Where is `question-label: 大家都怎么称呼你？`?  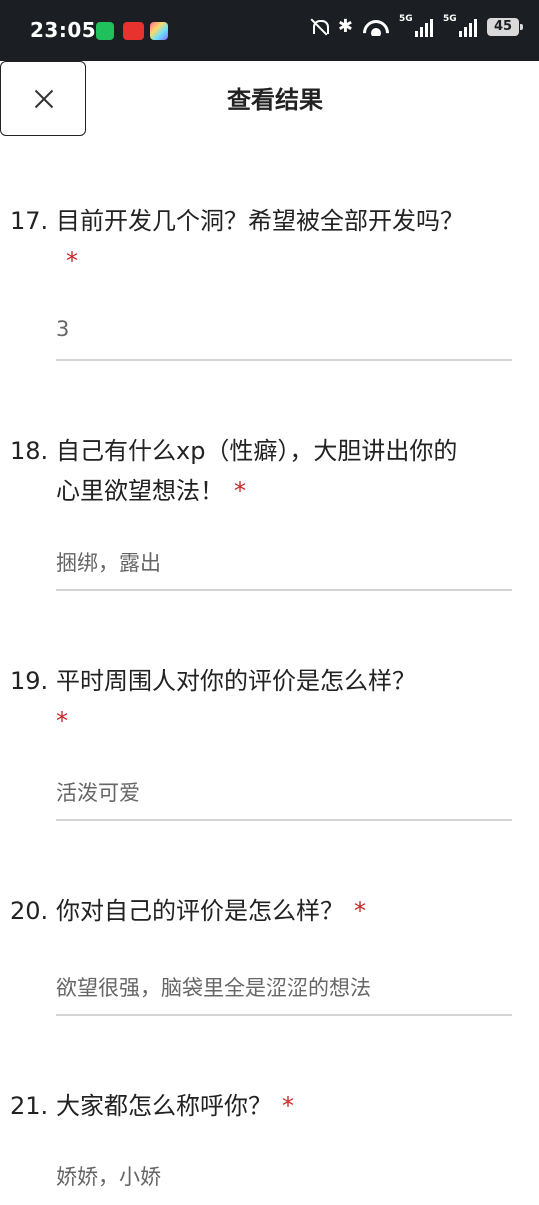 question-label: 大家都怎么称呼你？ is located at coordinates (164, 1106).